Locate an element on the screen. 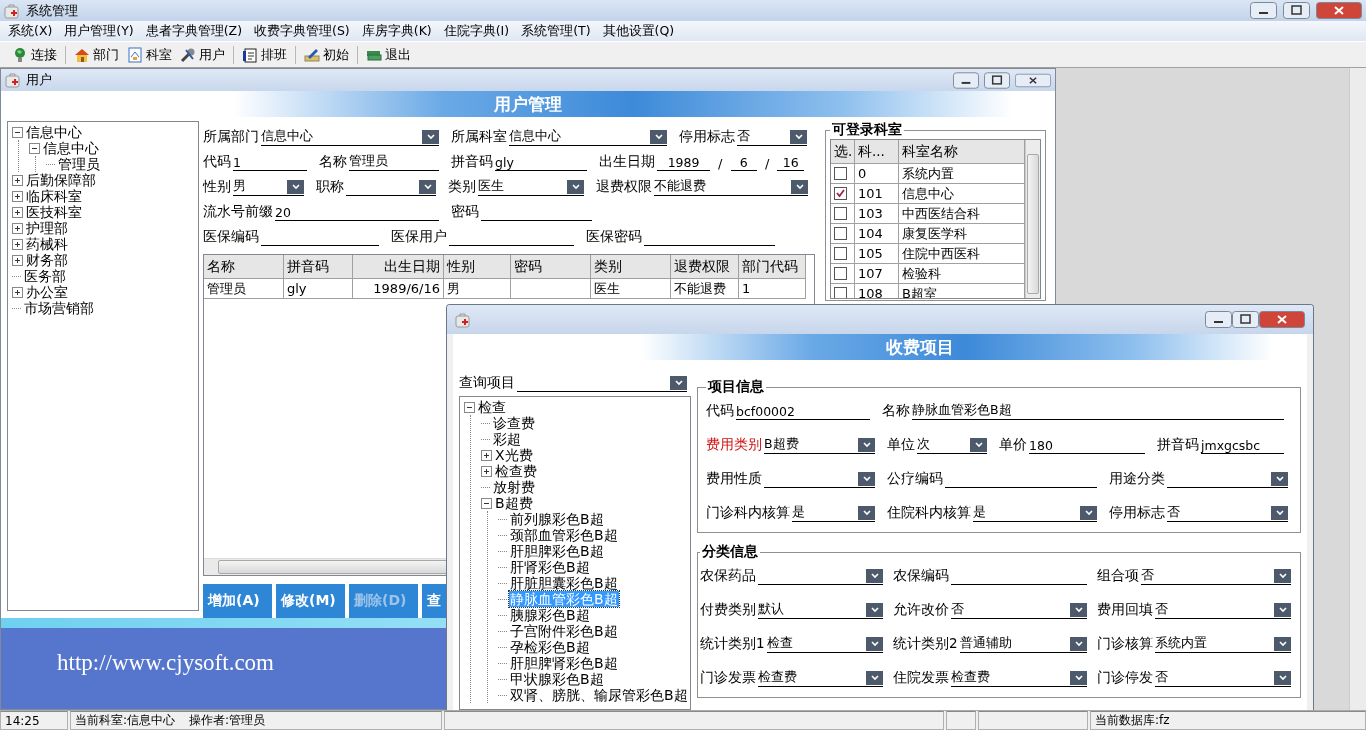 This screenshot has height=730, width=1366. input-field: 1989 is located at coordinates (684, 162).